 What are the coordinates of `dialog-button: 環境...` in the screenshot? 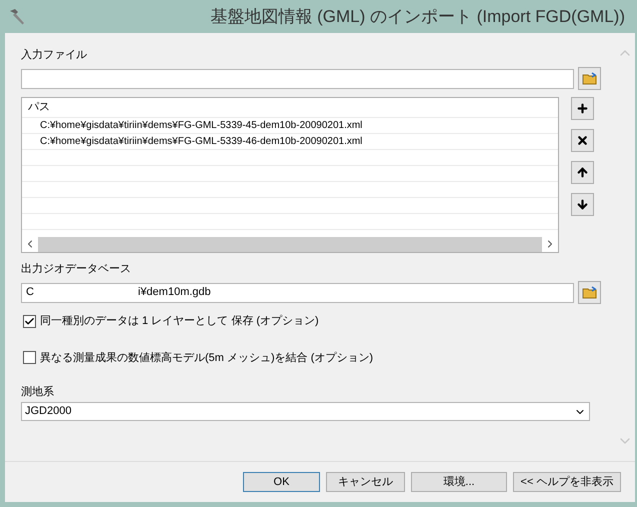 It's located at (459, 482).